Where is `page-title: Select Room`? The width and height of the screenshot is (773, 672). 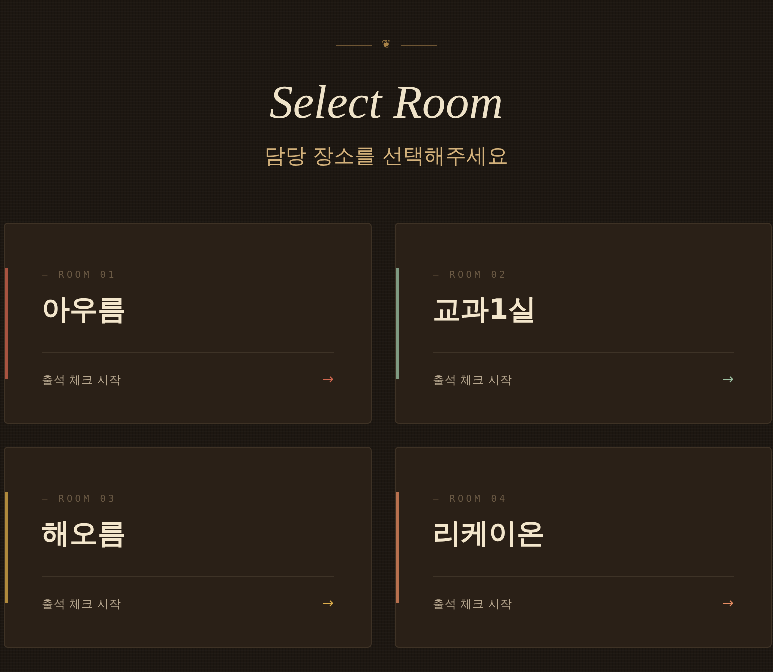 page-title: Select Room is located at coordinates (387, 103).